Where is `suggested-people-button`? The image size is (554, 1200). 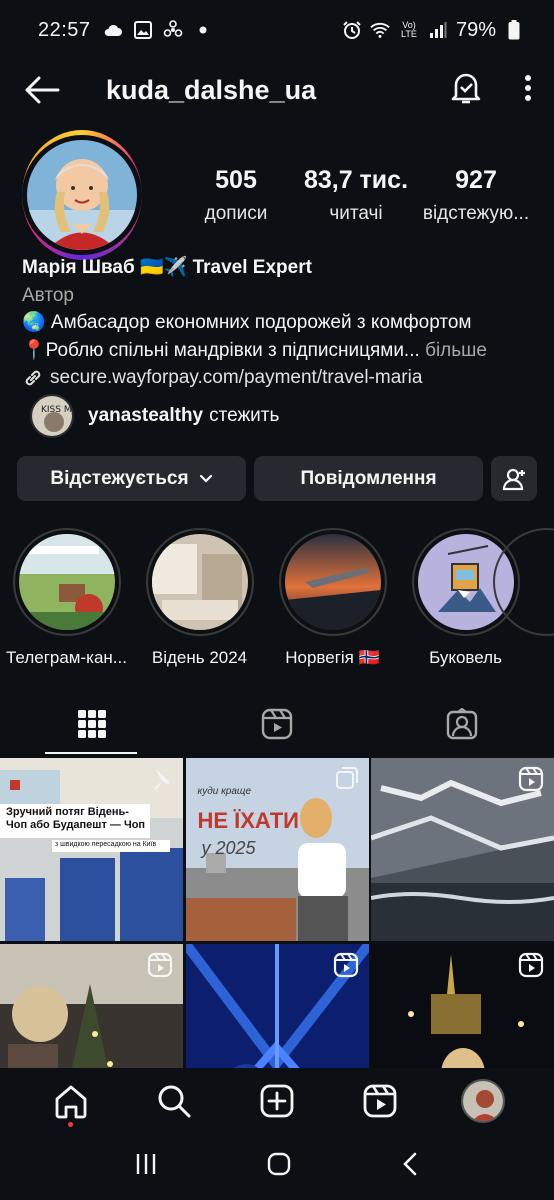 suggested-people-button is located at coordinates (514, 478).